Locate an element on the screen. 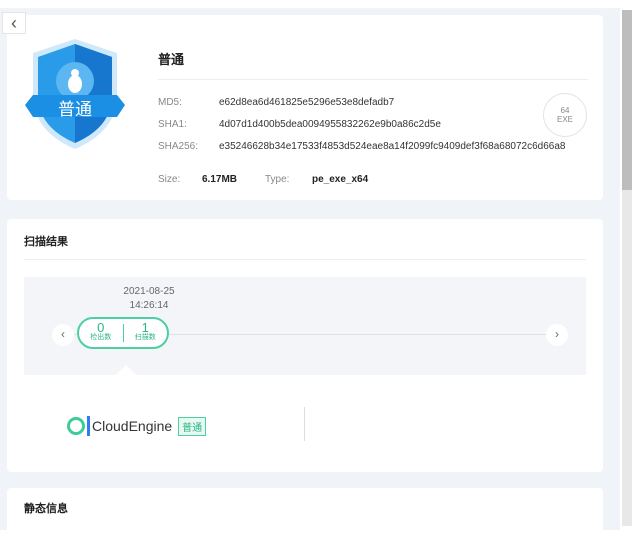 The image size is (640, 538). engine-name: CloudEngine is located at coordinates (132, 426).